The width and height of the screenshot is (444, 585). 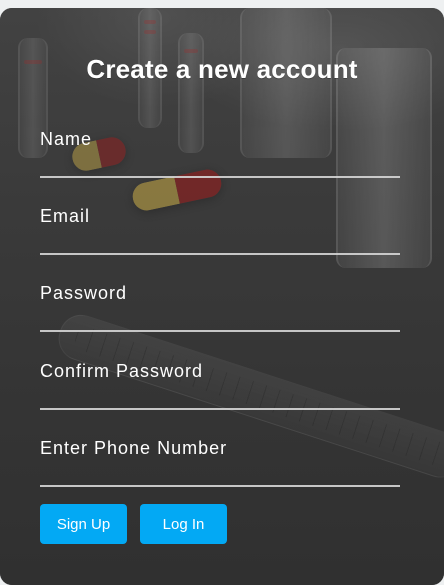 I want to click on password-label: Password, so click(x=84, y=293).